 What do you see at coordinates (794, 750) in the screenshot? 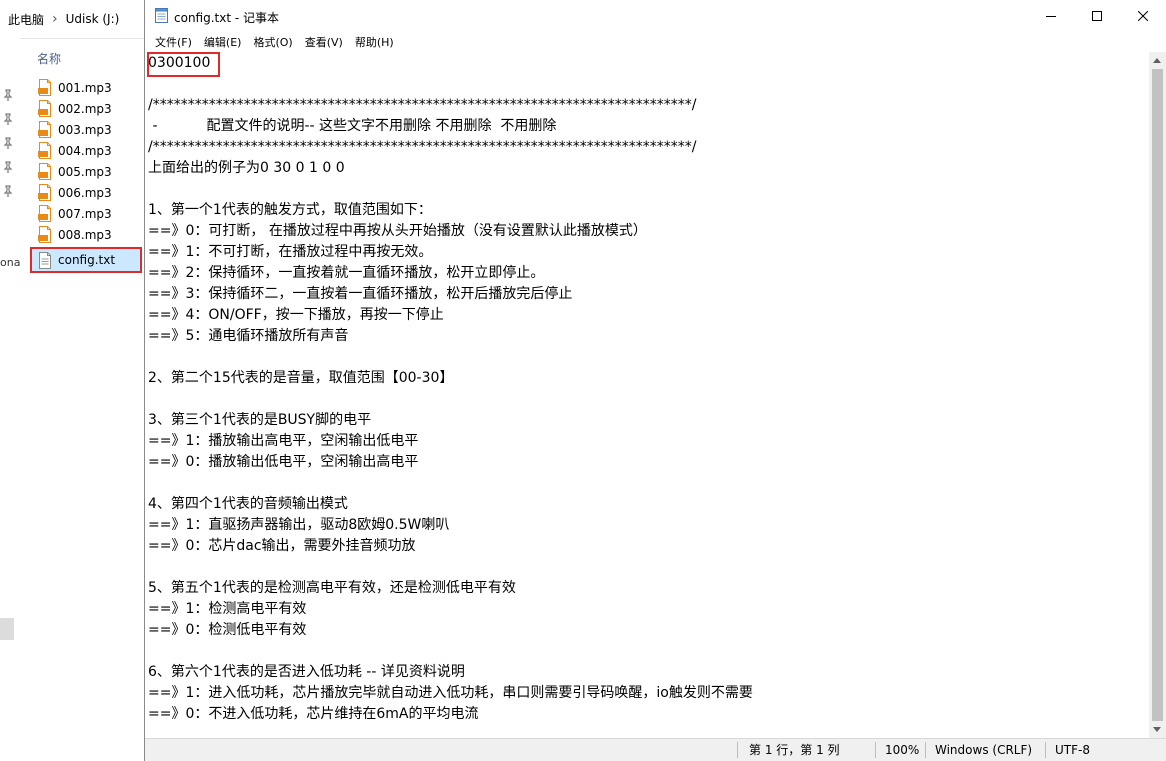
I see `status-cursor-position: 第 1 行，第 1 列` at bounding box center [794, 750].